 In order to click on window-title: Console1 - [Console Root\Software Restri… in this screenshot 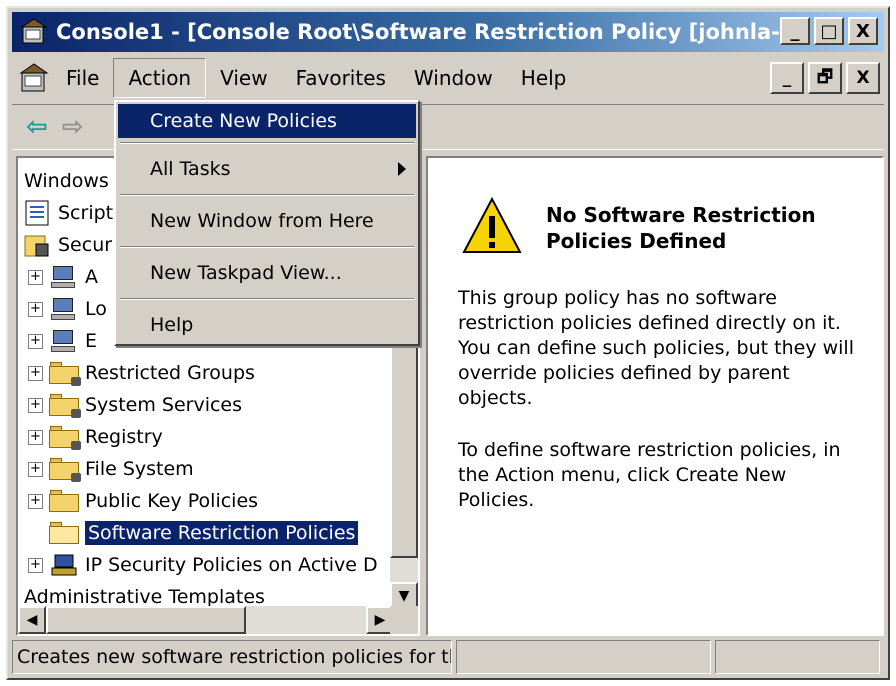, I will do `click(423, 32)`.